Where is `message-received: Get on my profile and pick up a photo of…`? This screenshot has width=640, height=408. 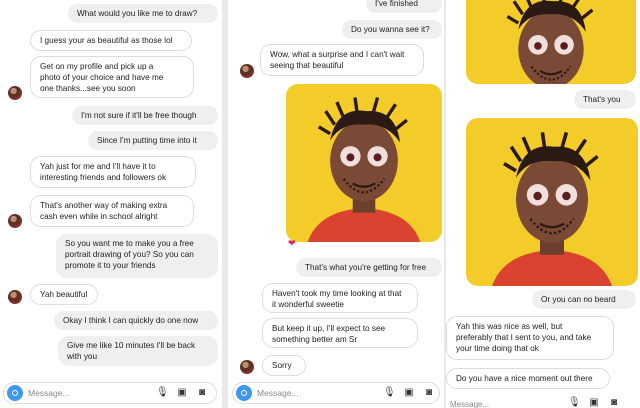
message-received: Get on my profile and pick up a photo of… is located at coordinates (112, 77).